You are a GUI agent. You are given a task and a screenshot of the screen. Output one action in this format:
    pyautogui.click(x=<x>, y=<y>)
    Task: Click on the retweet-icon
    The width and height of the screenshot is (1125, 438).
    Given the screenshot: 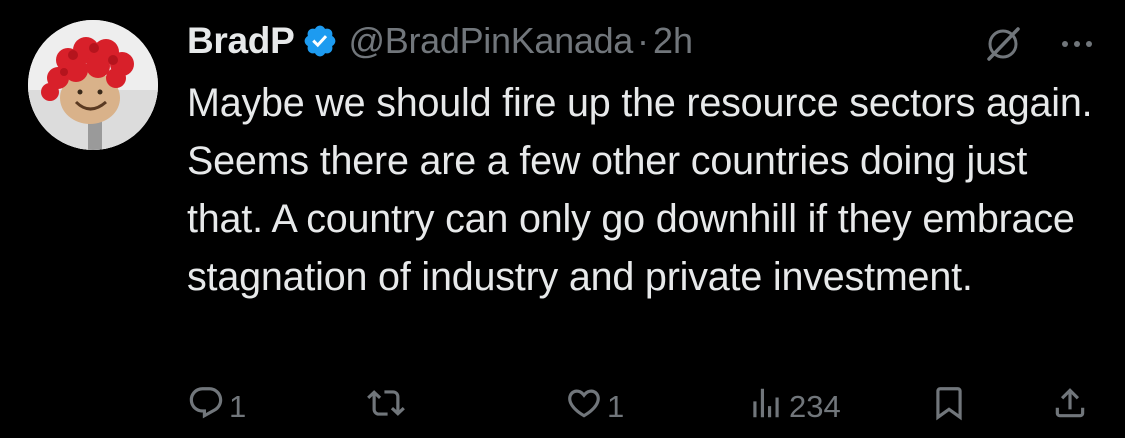 What is the action you would take?
    pyautogui.click(x=386, y=407)
    